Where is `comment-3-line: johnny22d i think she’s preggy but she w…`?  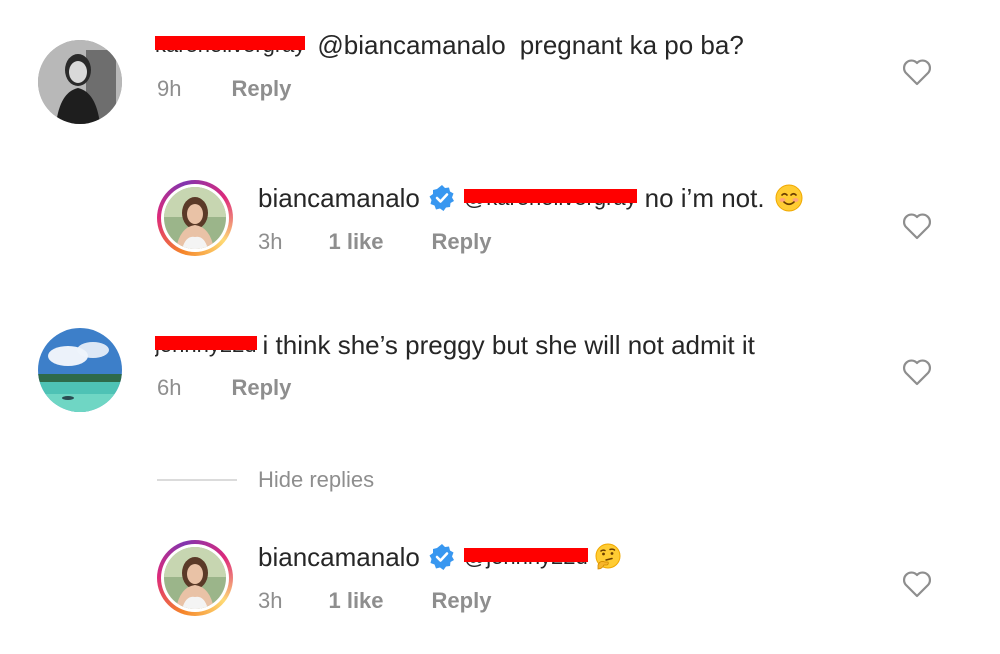
comment-3-line: johnny22d i think she’s preggy but she w… is located at coordinates (455, 345).